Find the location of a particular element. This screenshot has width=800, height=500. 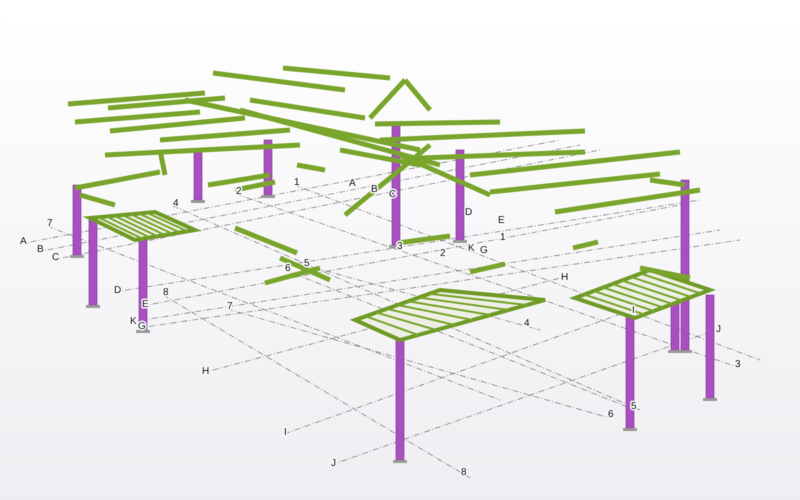

grid-label: 5 is located at coordinates (307, 263).